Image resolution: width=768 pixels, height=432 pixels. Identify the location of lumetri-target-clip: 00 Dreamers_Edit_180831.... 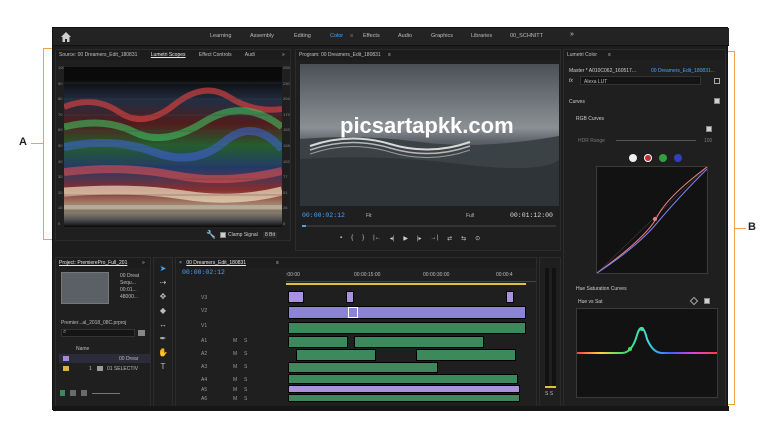
(683, 71).